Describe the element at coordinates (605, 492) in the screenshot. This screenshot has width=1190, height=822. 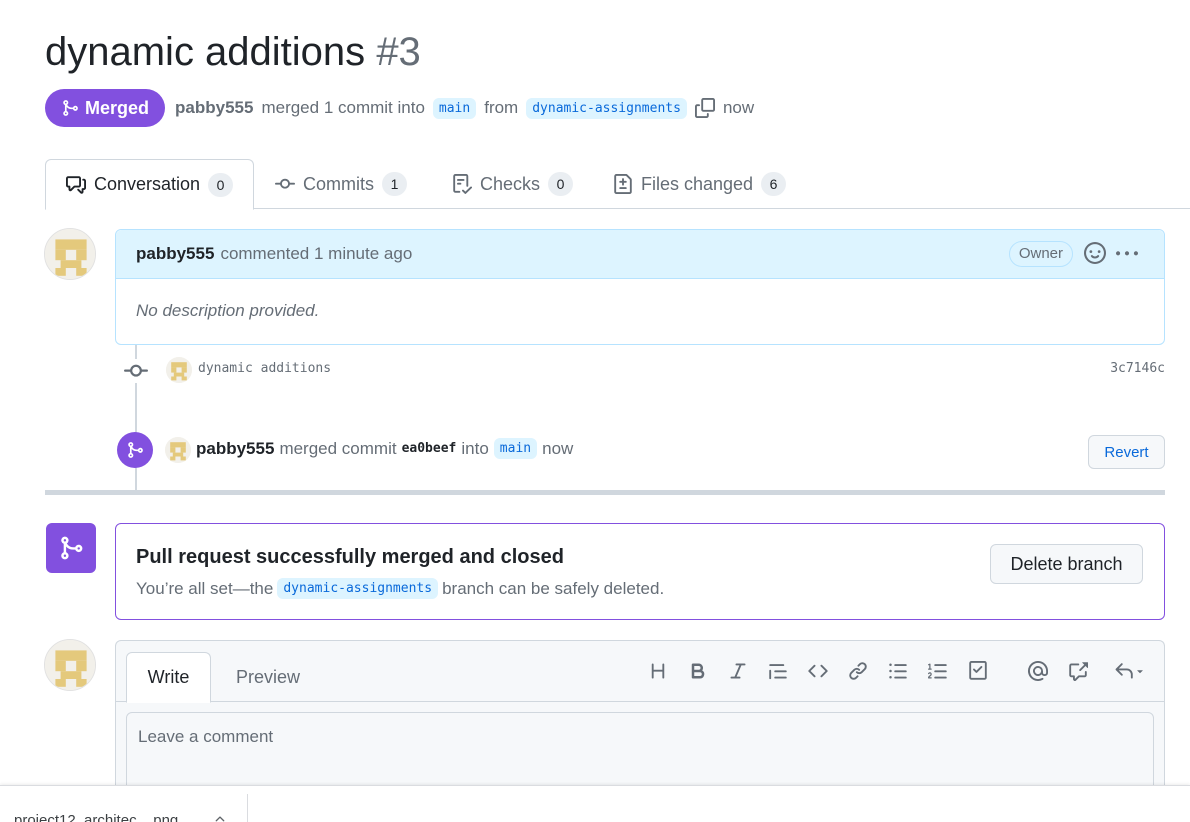
I see `timeline-divider` at that location.